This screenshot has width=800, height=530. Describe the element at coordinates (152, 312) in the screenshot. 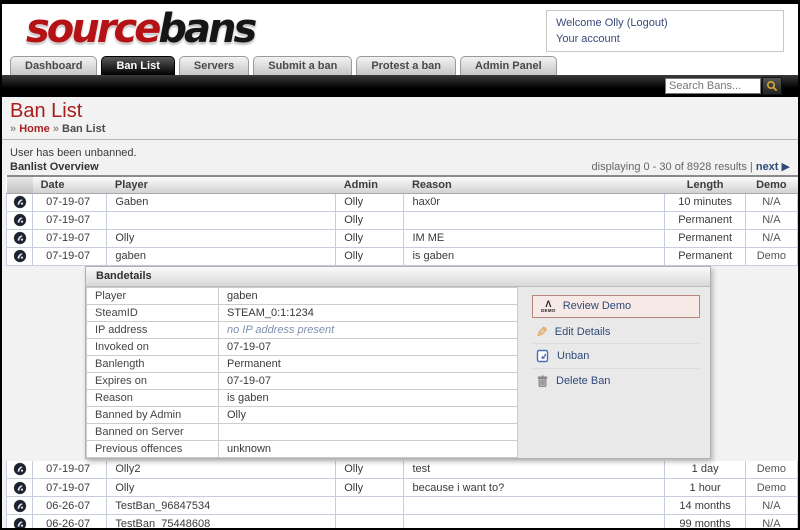

I see `detail-field-label: SteamID` at that location.